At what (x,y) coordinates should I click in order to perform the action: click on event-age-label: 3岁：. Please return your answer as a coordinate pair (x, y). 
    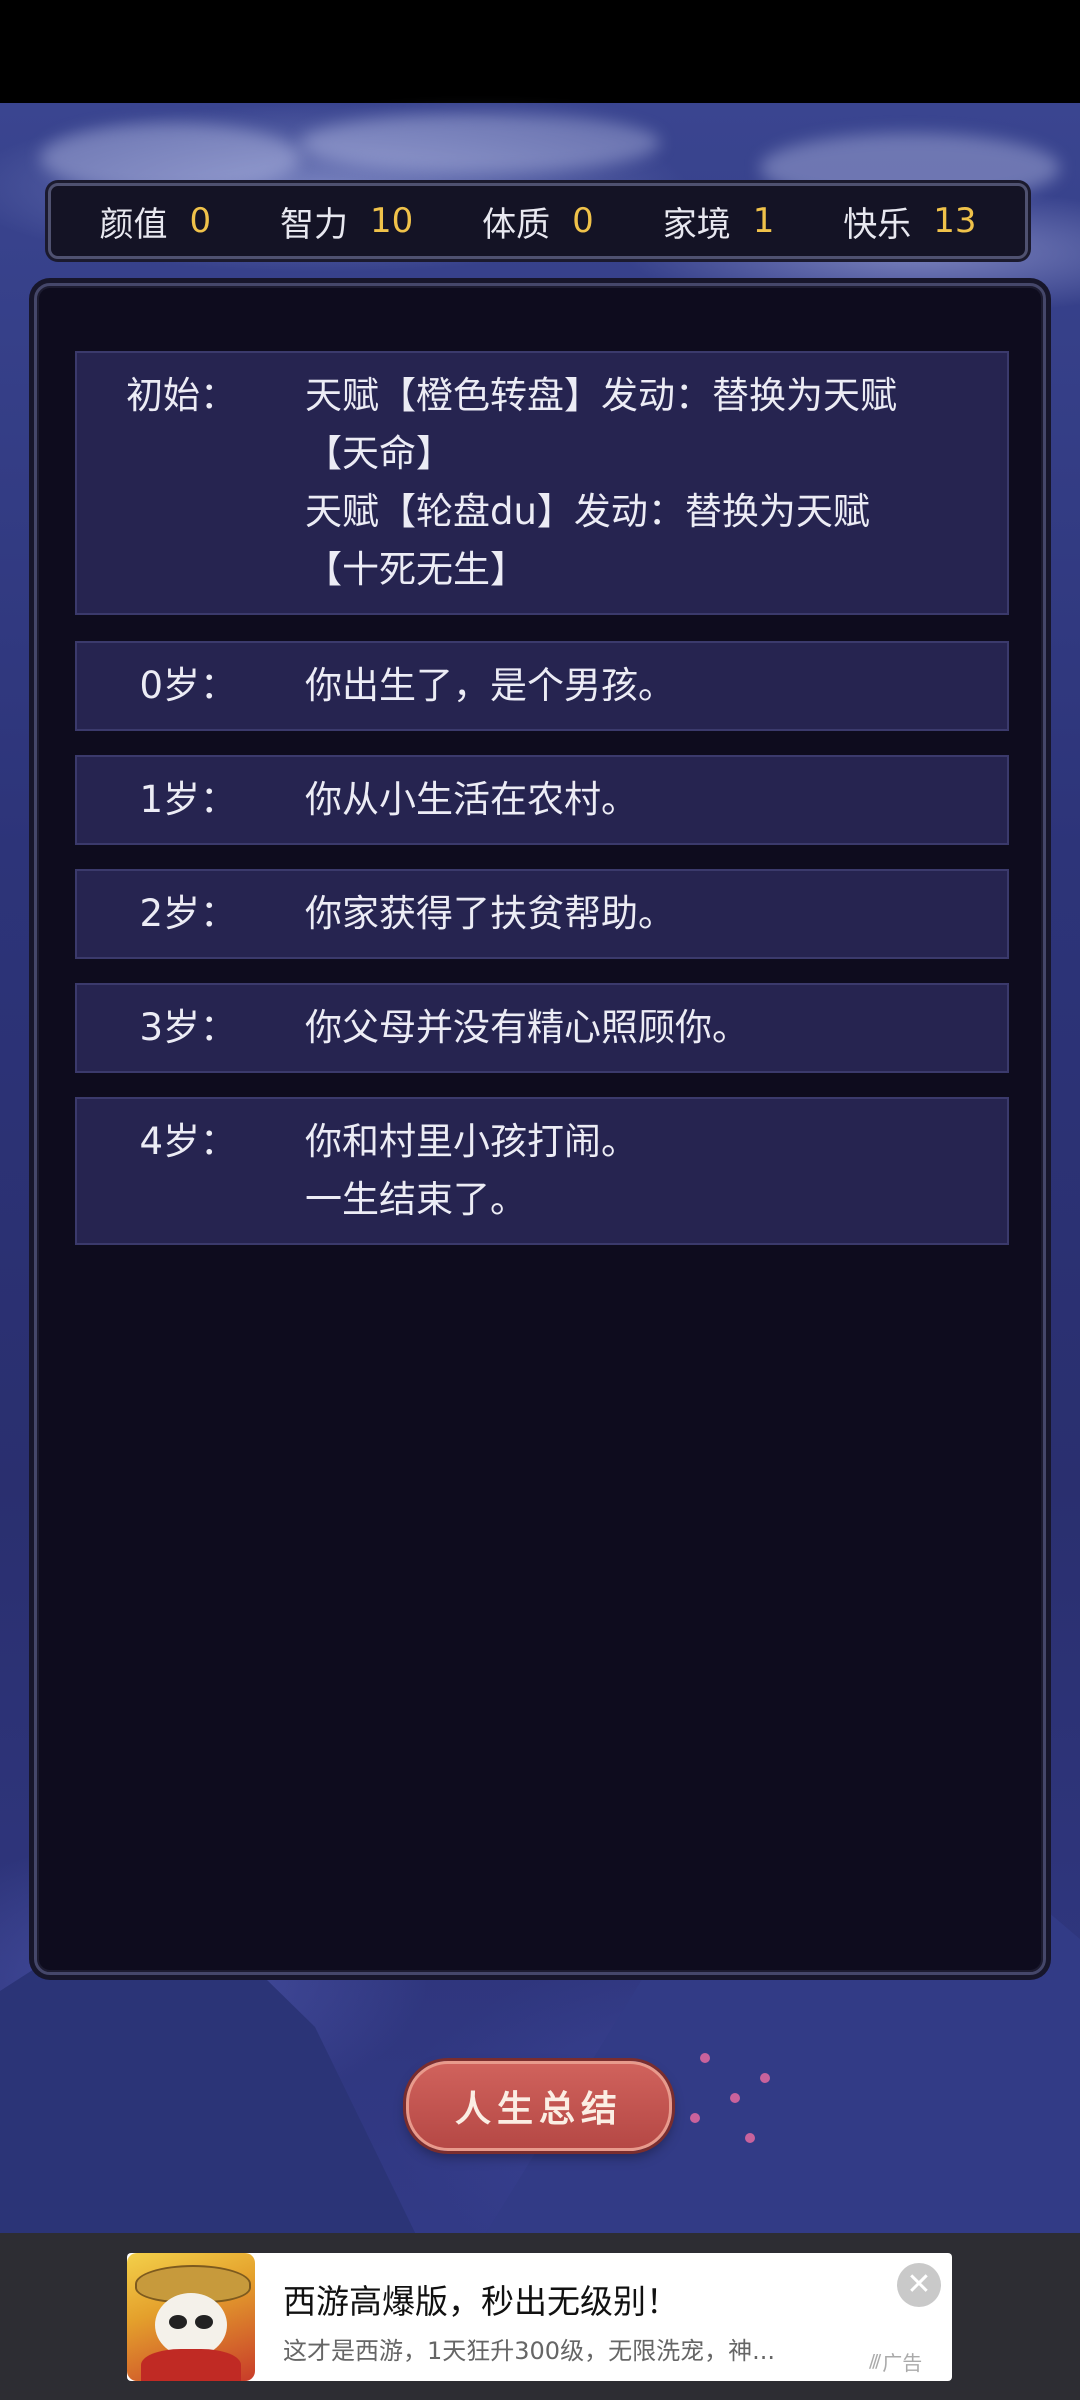
    Looking at the image, I should click on (188, 1027).